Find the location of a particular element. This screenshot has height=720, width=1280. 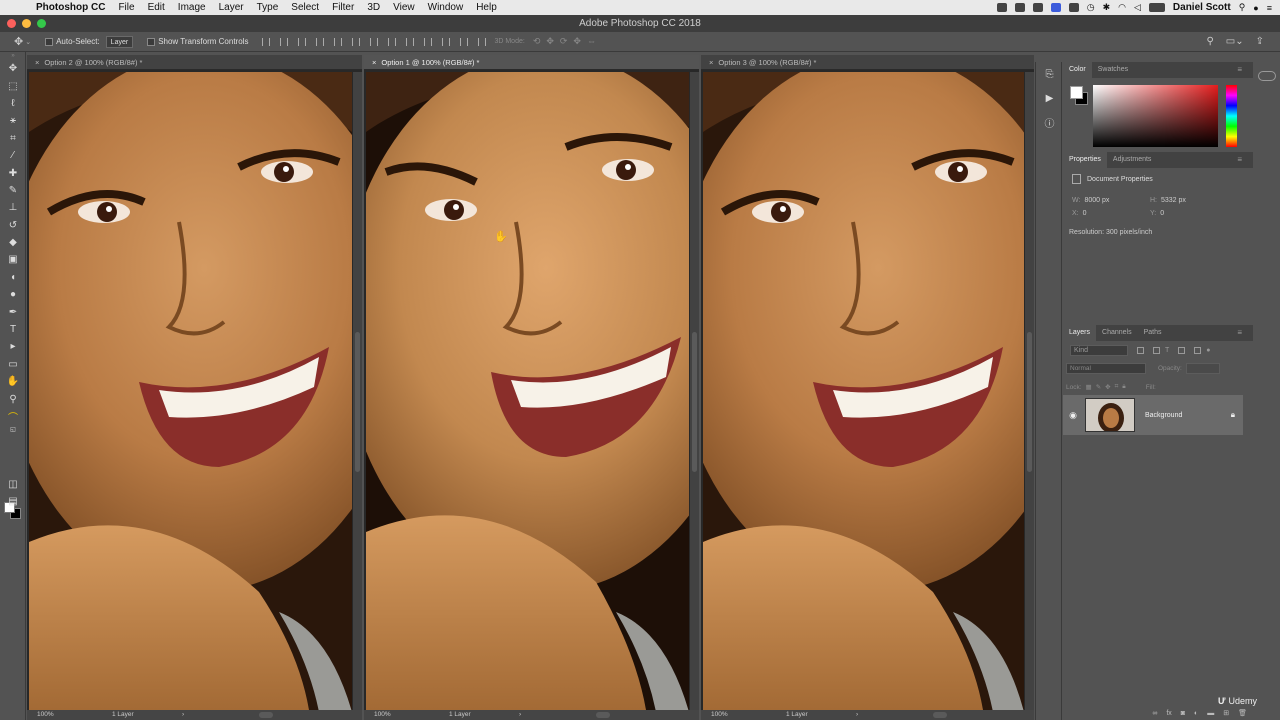

visibility-eye-icon: ◉ is located at coordinates (1073, 415).